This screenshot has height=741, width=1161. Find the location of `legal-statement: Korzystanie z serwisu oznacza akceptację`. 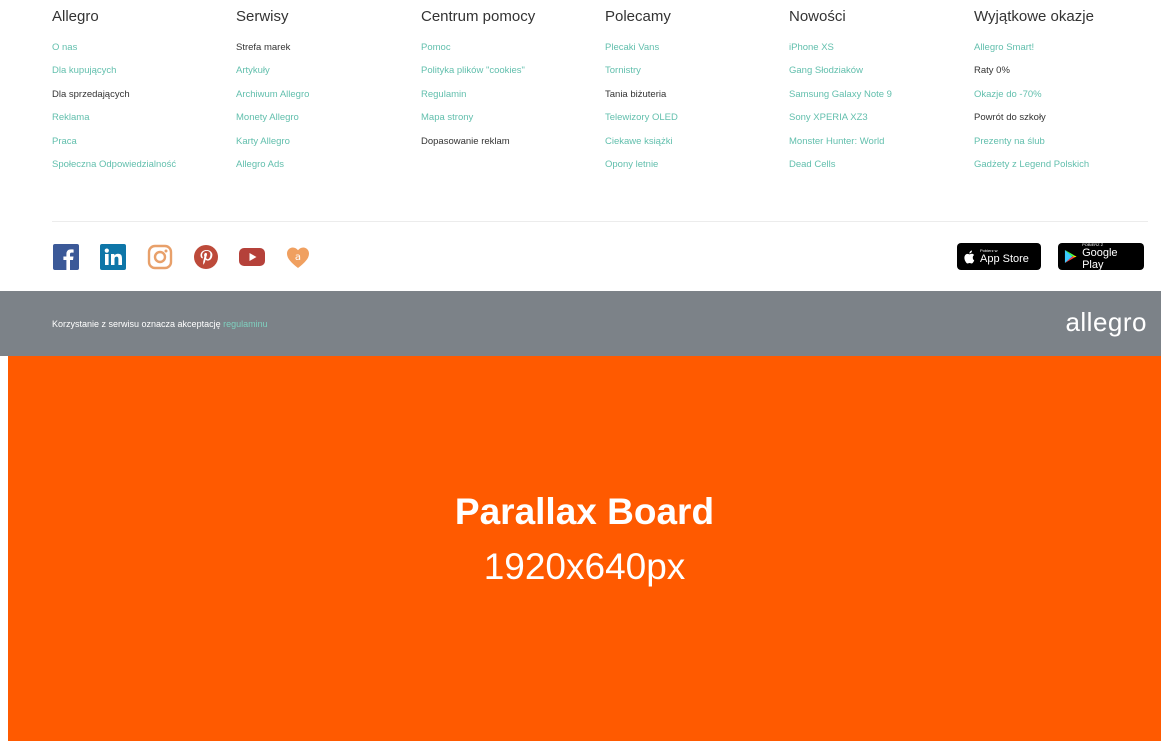

legal-statement: Korzystanie z serwisu oznacza akceptację is located at coordinates (138, 324).